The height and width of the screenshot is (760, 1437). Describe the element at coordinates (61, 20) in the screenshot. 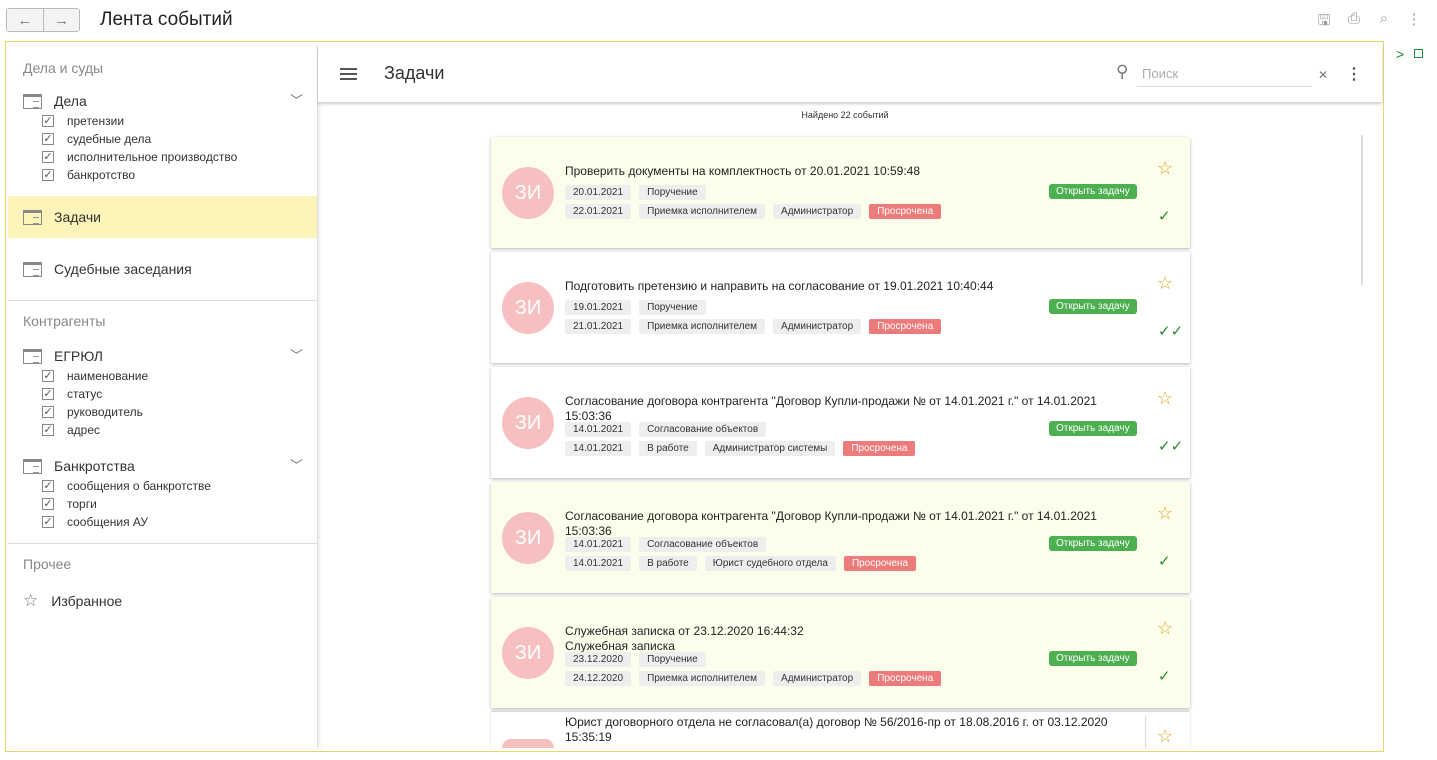

I see `forward-button: →` at that location.